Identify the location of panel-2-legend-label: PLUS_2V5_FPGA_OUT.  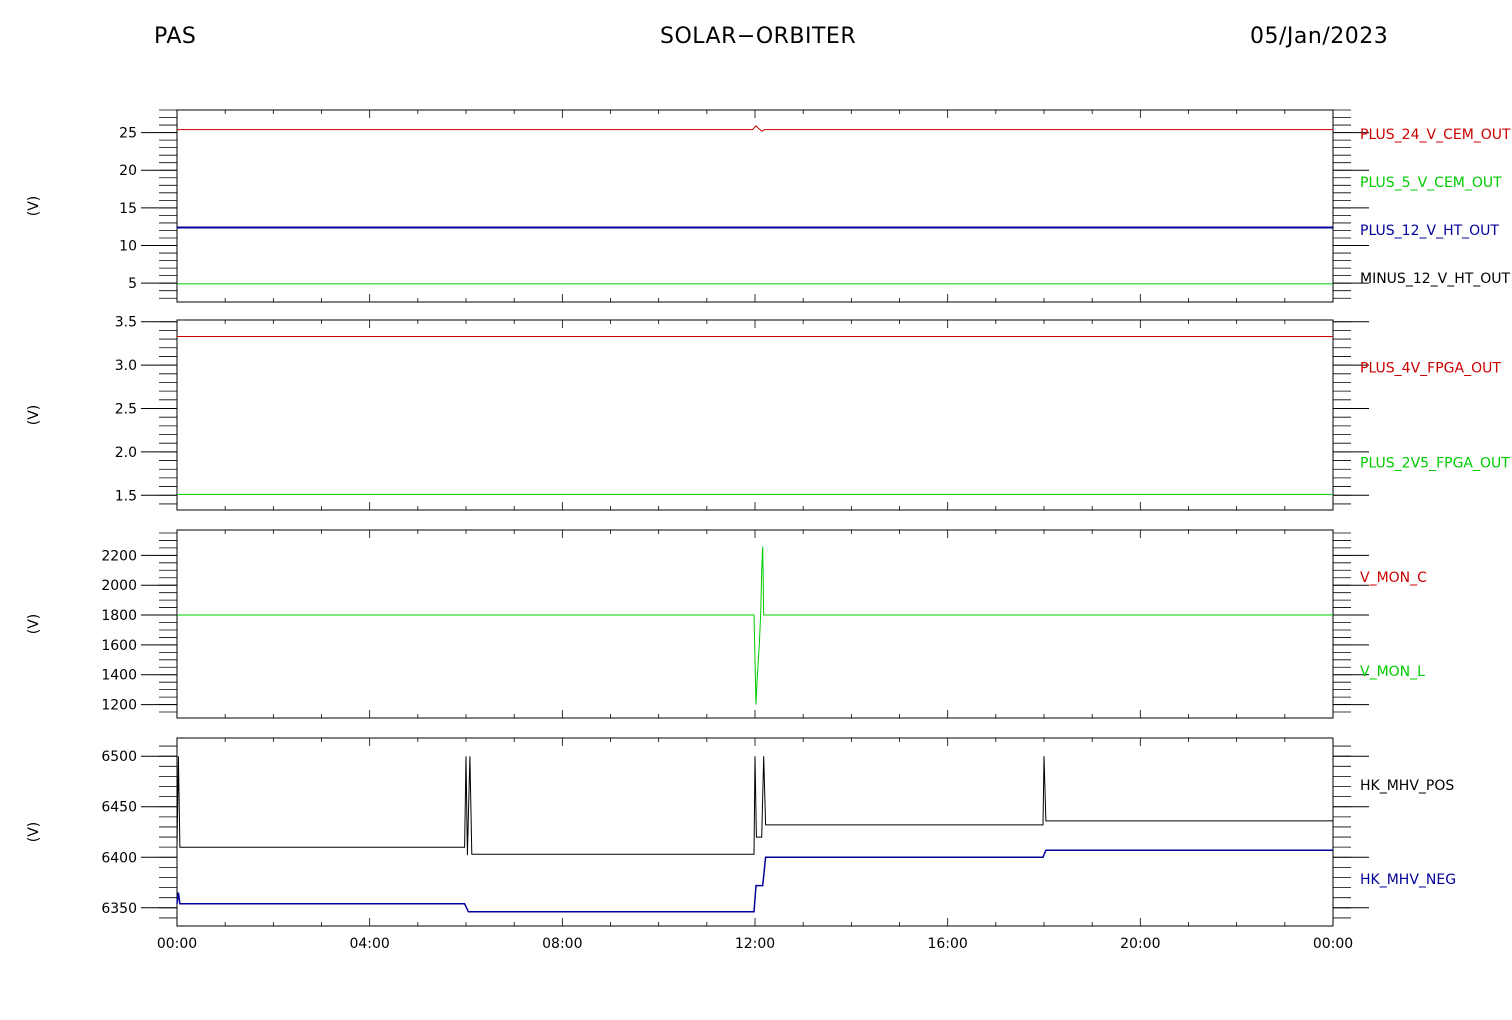
(1435, 464).